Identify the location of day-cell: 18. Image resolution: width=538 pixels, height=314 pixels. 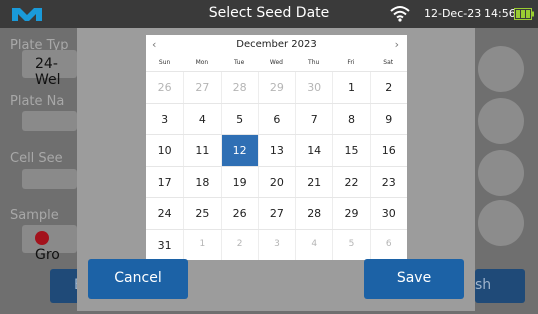
(201, 181).